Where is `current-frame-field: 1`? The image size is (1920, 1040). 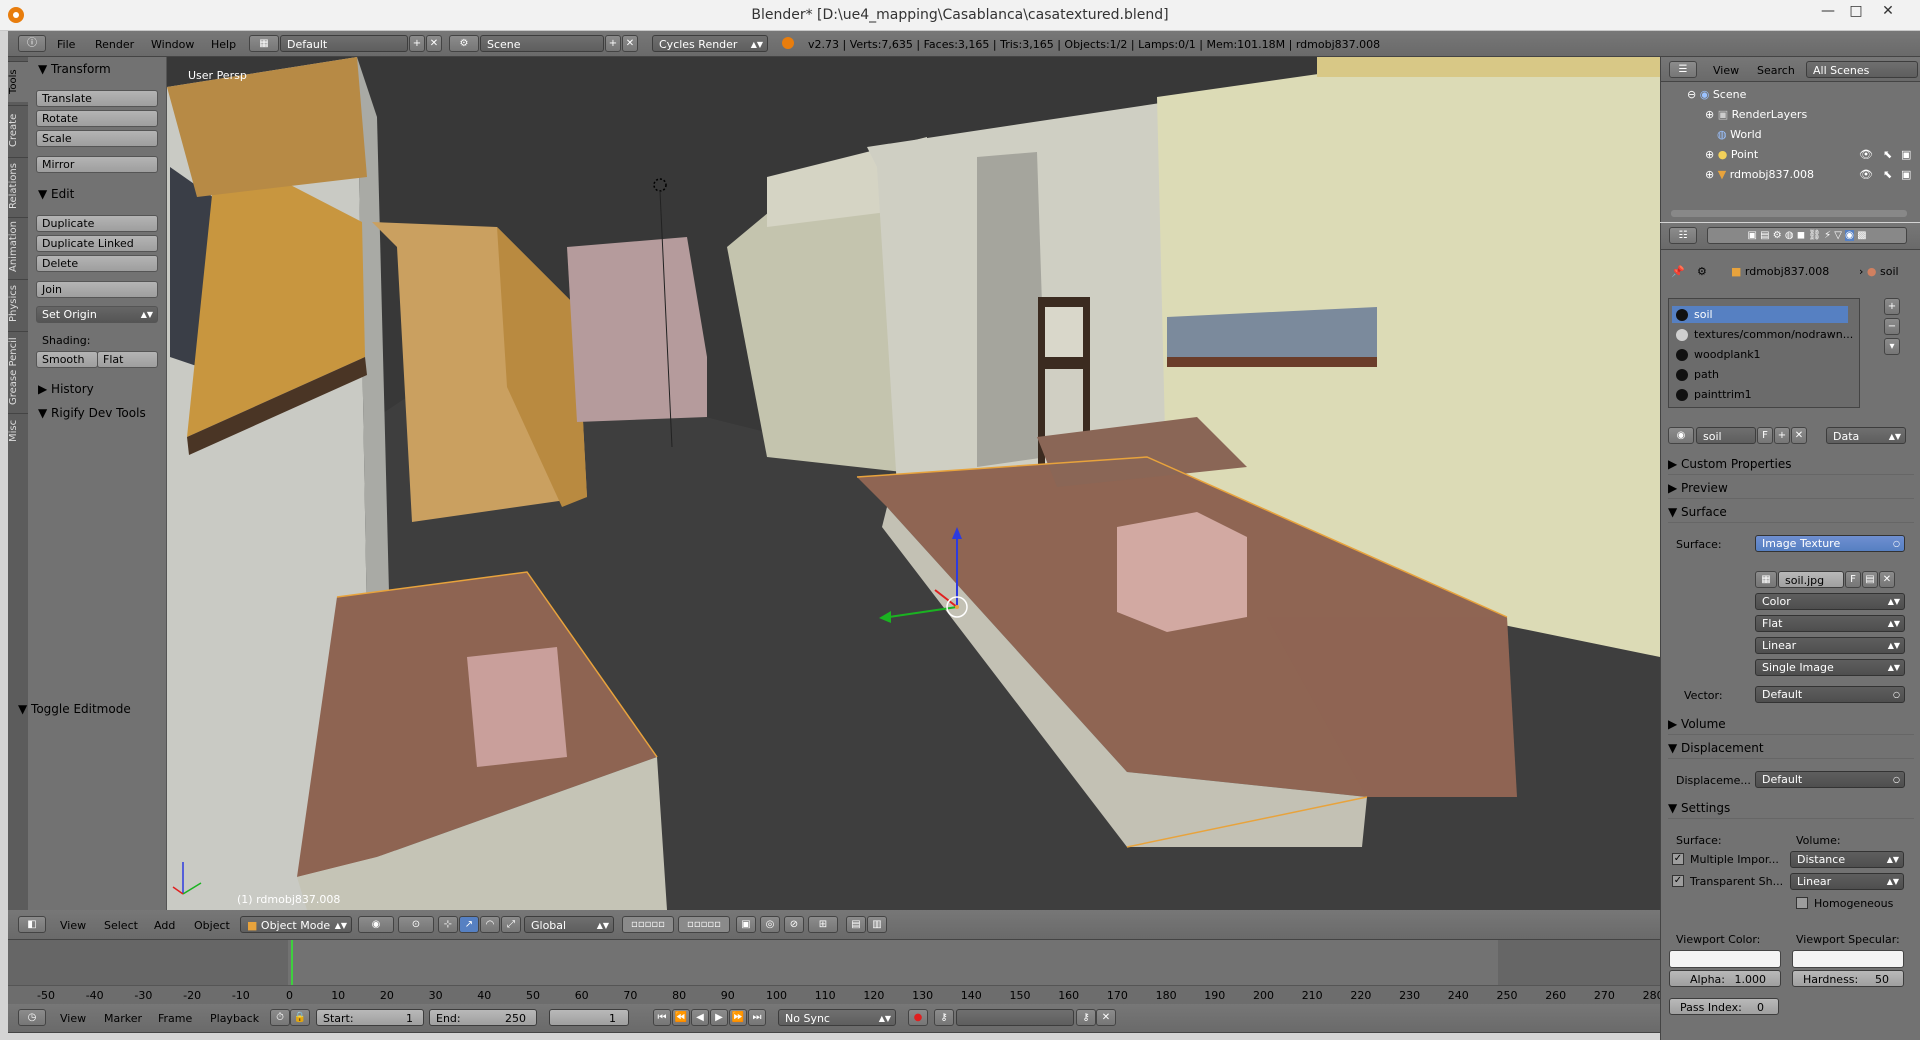 current-frame-field: 1 is located at coordinates (589, 1017).